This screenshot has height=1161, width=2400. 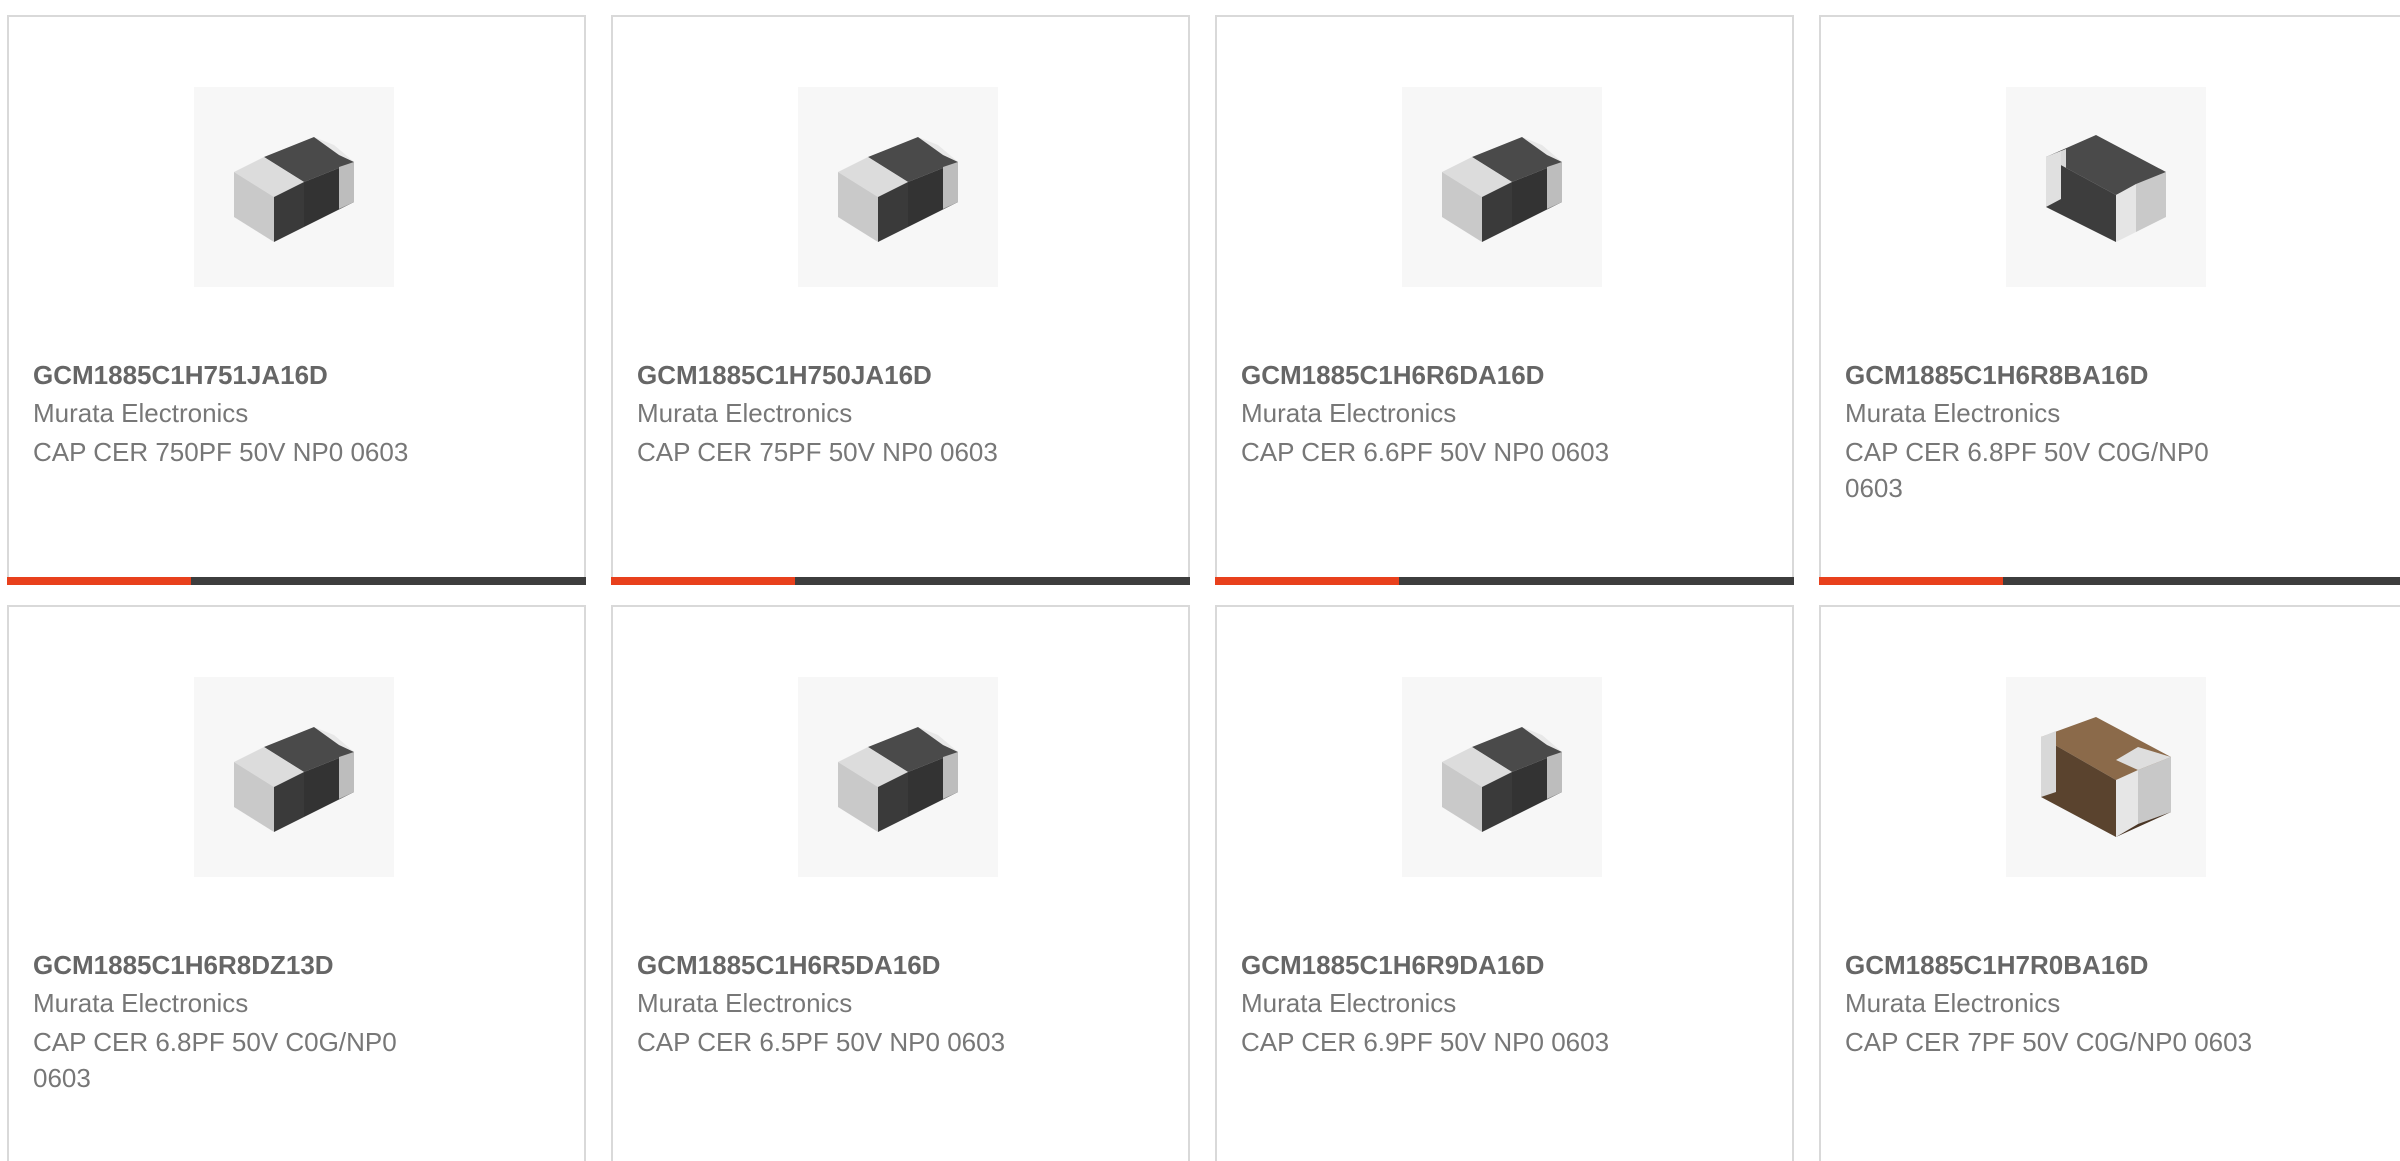 I want to click on part-number: GCM1885C1H6R8BA16D, so click(x=1996, y=375).